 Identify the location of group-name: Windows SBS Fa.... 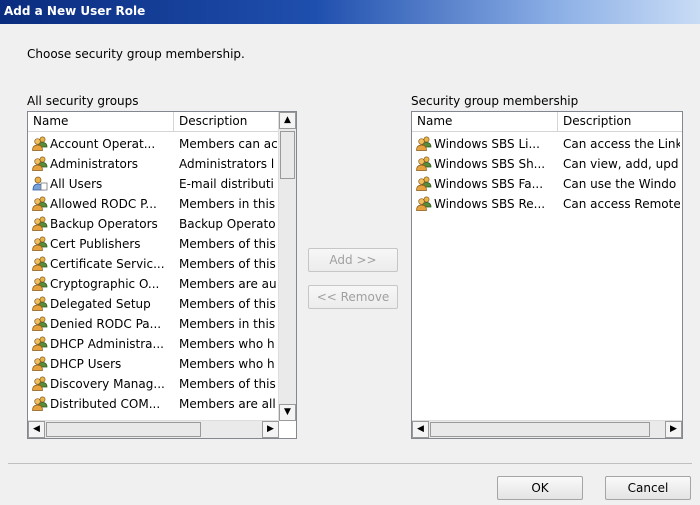
(489, 184).